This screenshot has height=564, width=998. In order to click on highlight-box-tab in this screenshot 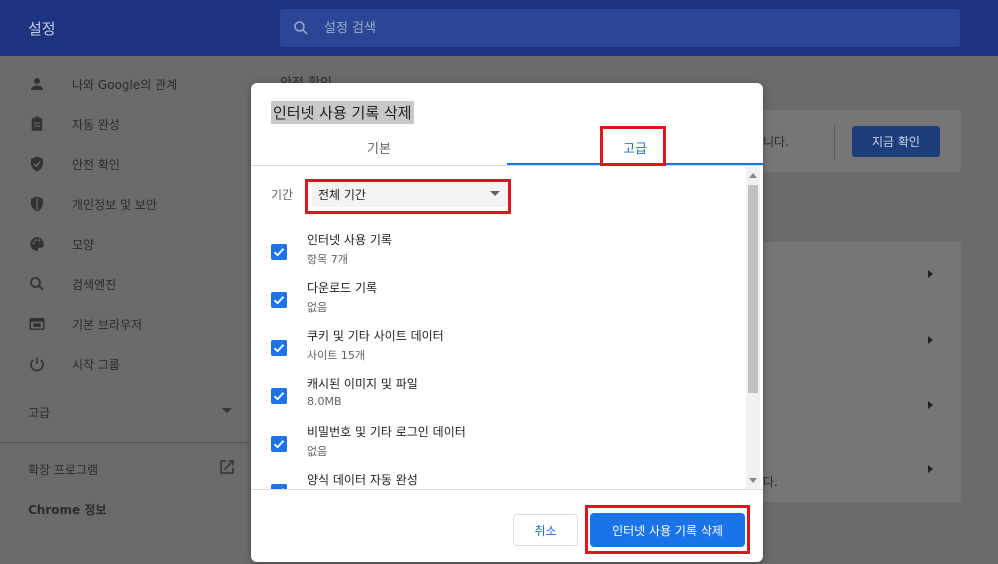, I will do `click(633, 146)`.